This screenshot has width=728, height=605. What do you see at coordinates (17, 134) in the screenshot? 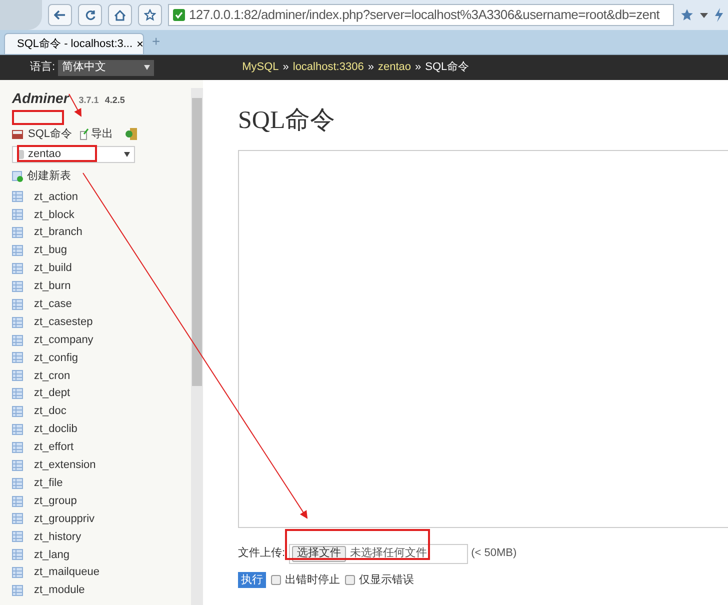
I see `sql-icon` at bounding box center [17, 134].